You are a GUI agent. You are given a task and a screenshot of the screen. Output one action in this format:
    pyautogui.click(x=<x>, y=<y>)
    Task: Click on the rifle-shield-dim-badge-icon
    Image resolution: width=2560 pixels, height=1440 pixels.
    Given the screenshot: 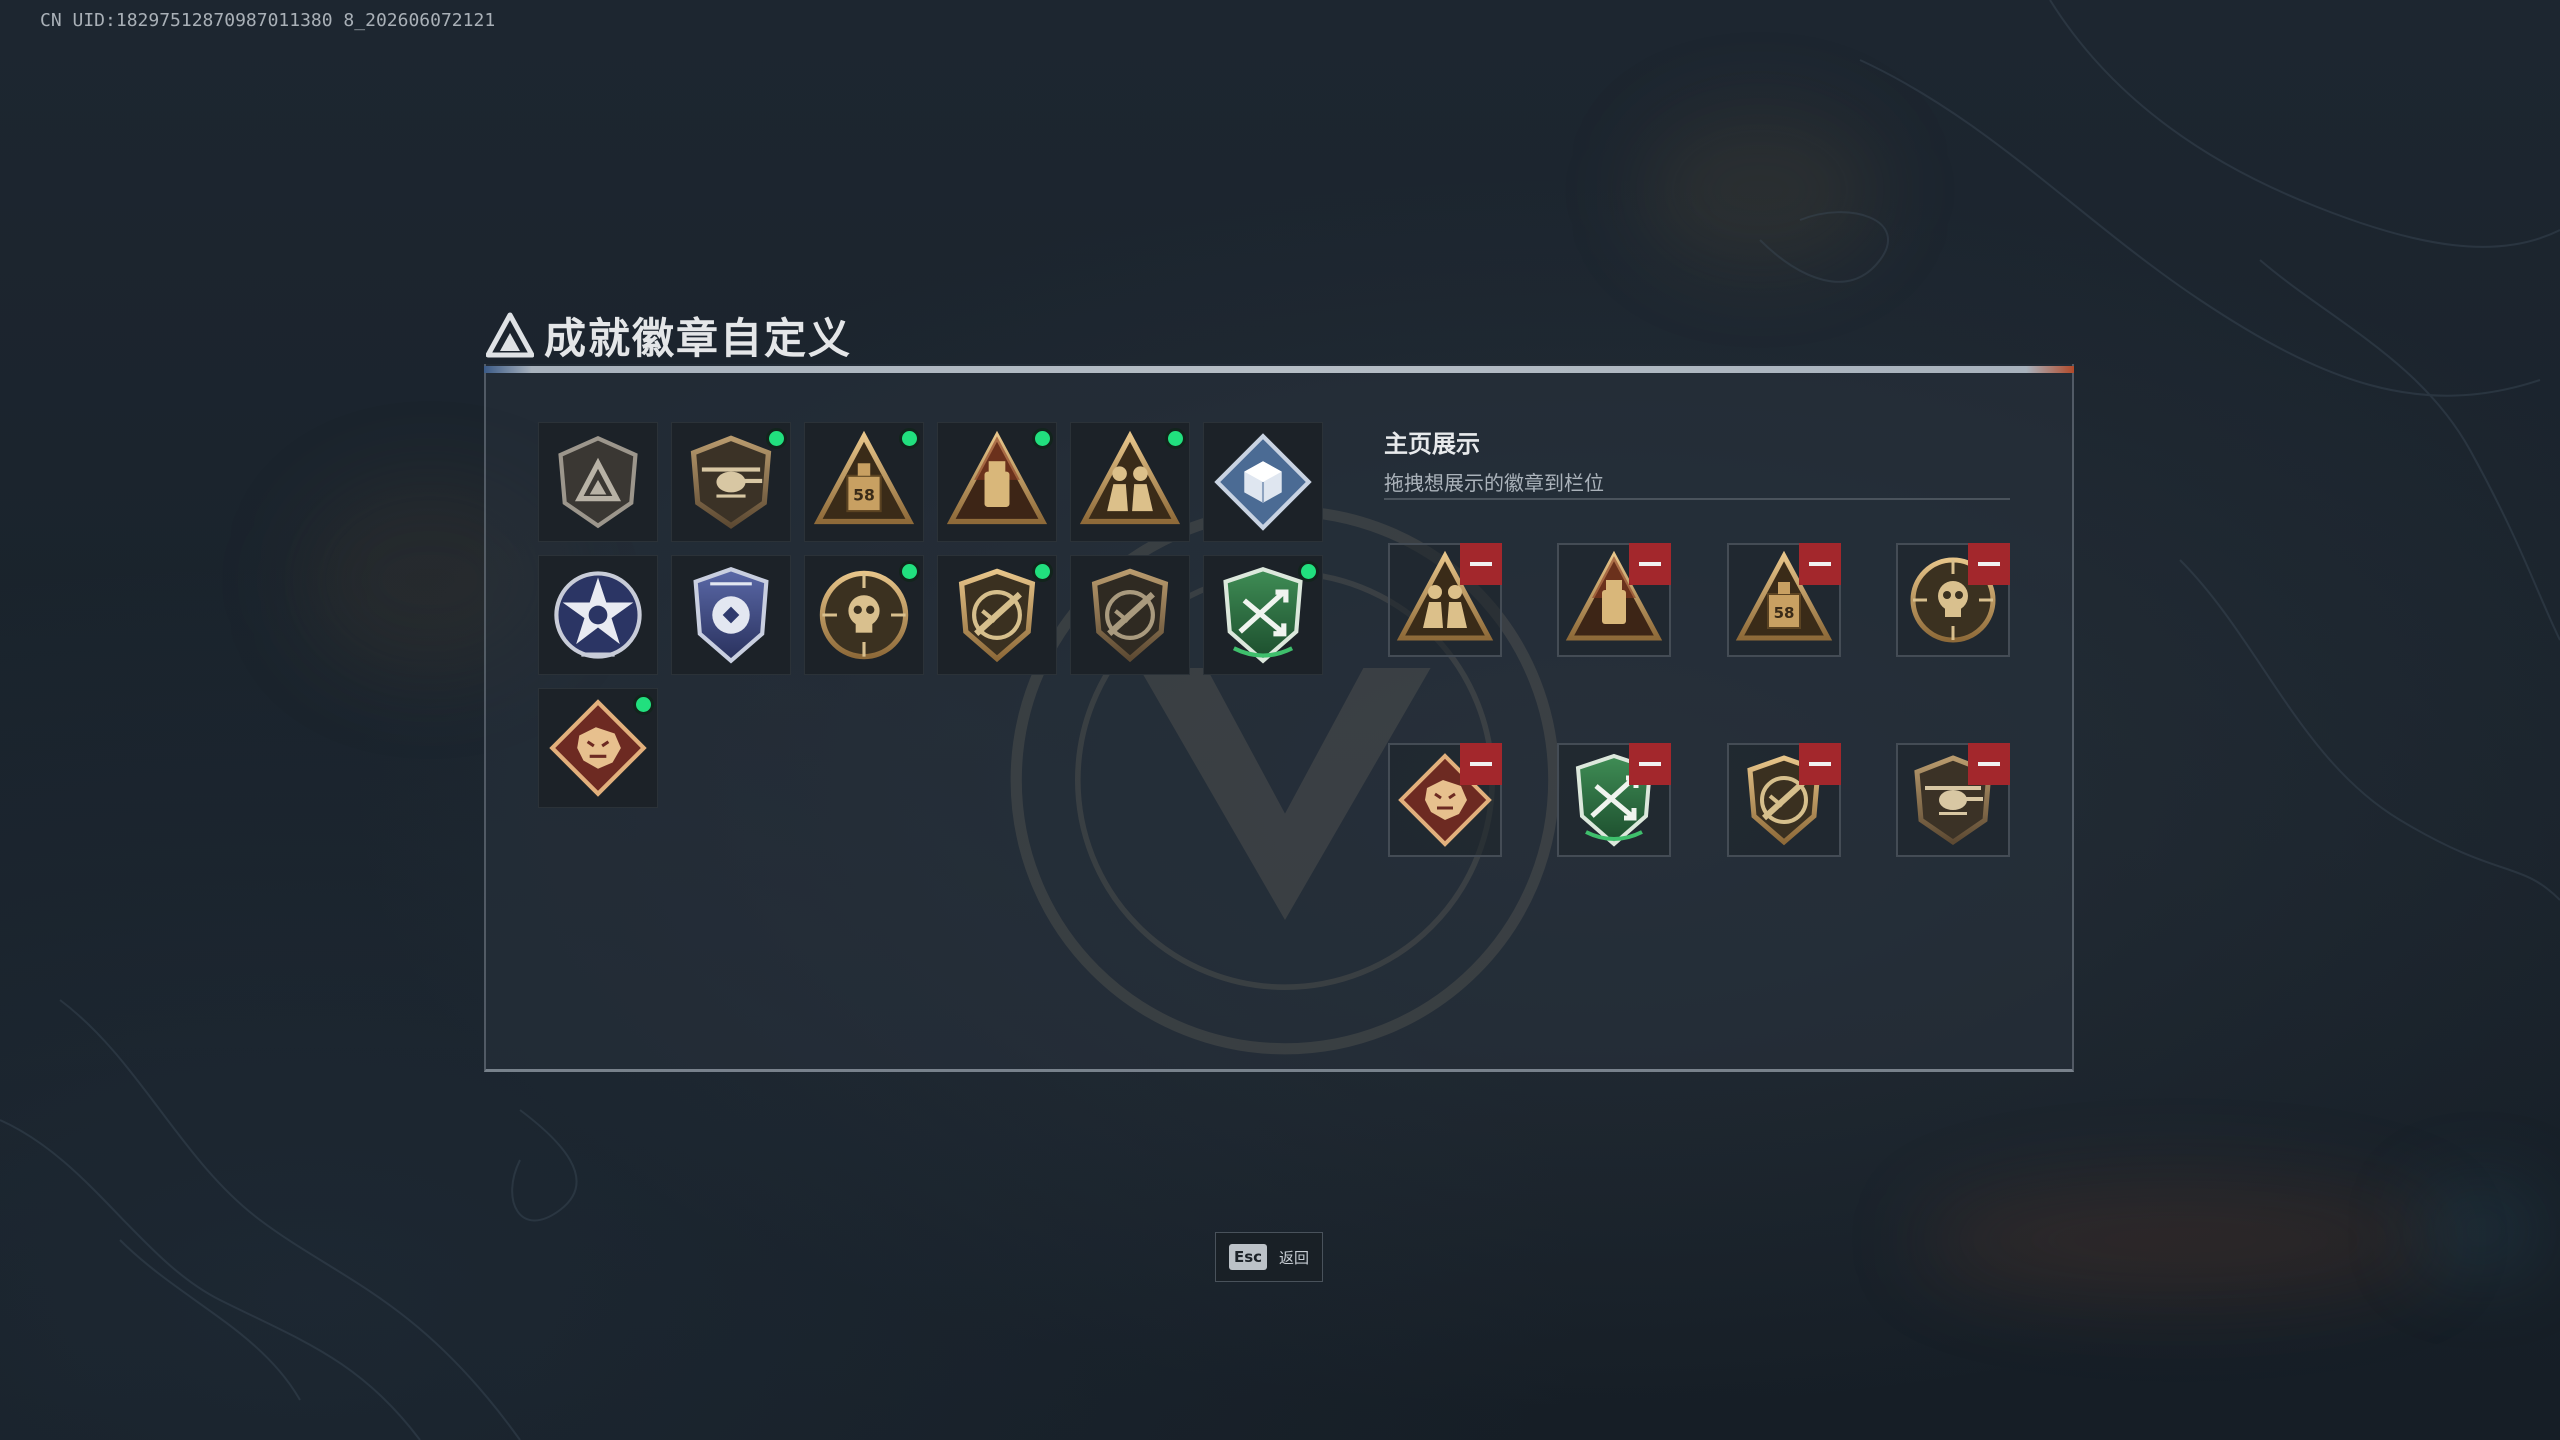 What is the action you would take?
    pyautogui.click(x=1130, y=615)
    